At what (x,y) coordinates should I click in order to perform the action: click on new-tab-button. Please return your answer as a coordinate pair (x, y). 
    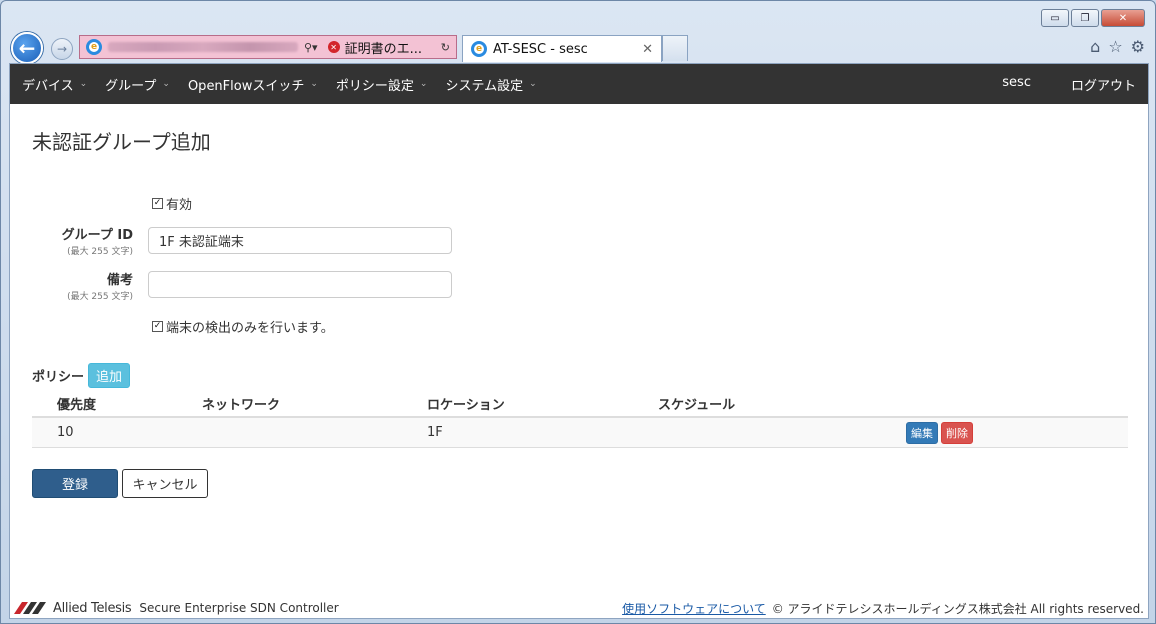
    Looking at the image, I should click on (675, 48).